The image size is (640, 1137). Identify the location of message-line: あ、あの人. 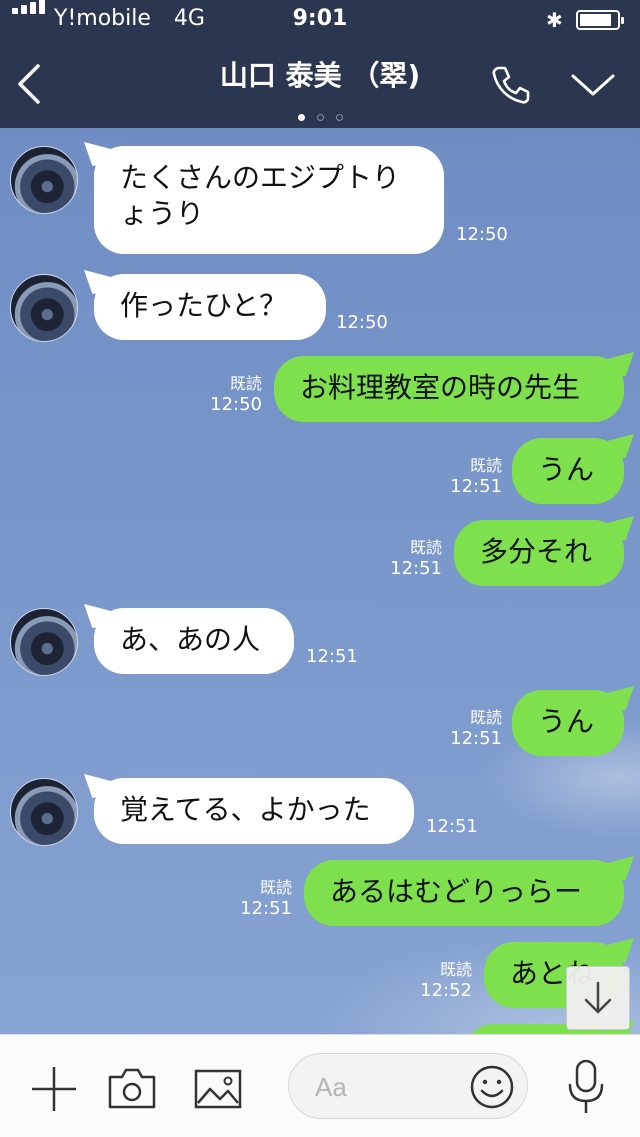
(190, 639).